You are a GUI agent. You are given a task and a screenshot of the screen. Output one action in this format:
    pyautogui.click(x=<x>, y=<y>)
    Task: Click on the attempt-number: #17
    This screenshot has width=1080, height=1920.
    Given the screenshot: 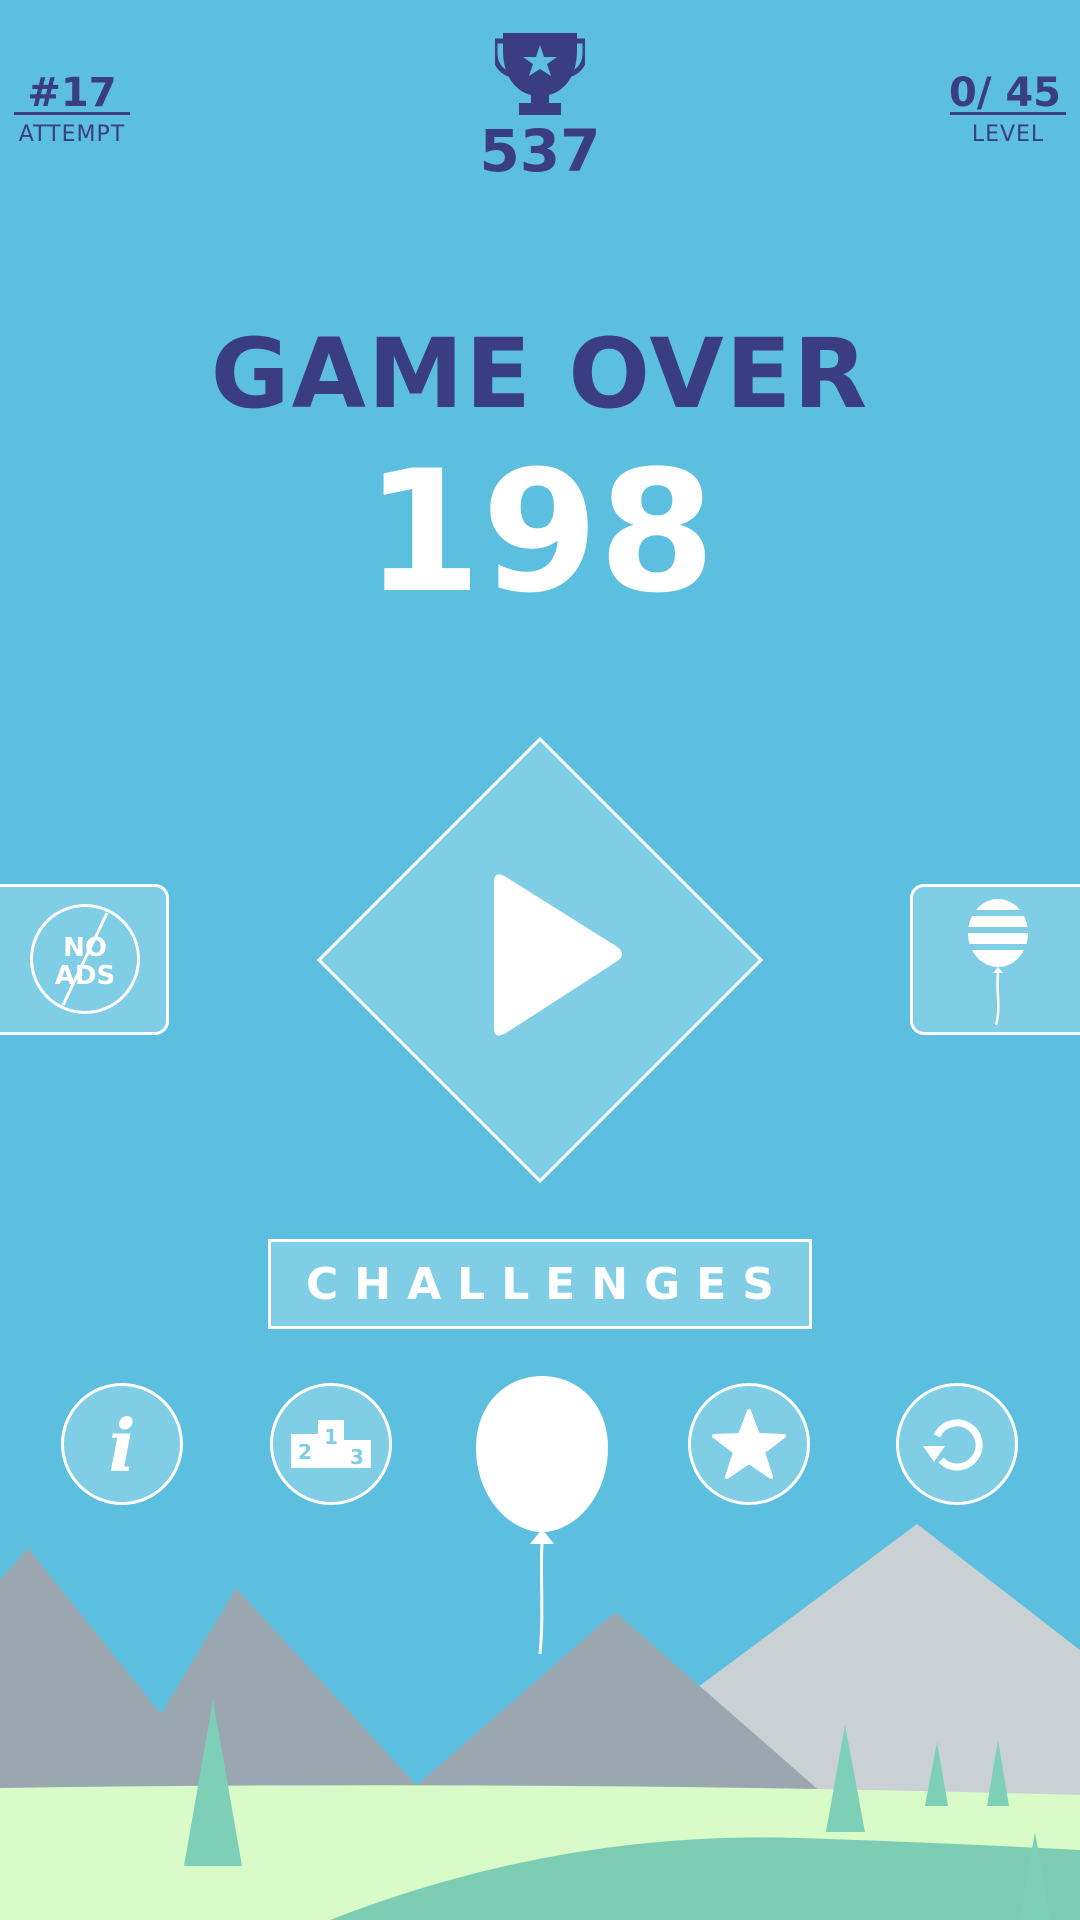 What is the action you would take?
    pyautogui.click(x=72, y=93)
    